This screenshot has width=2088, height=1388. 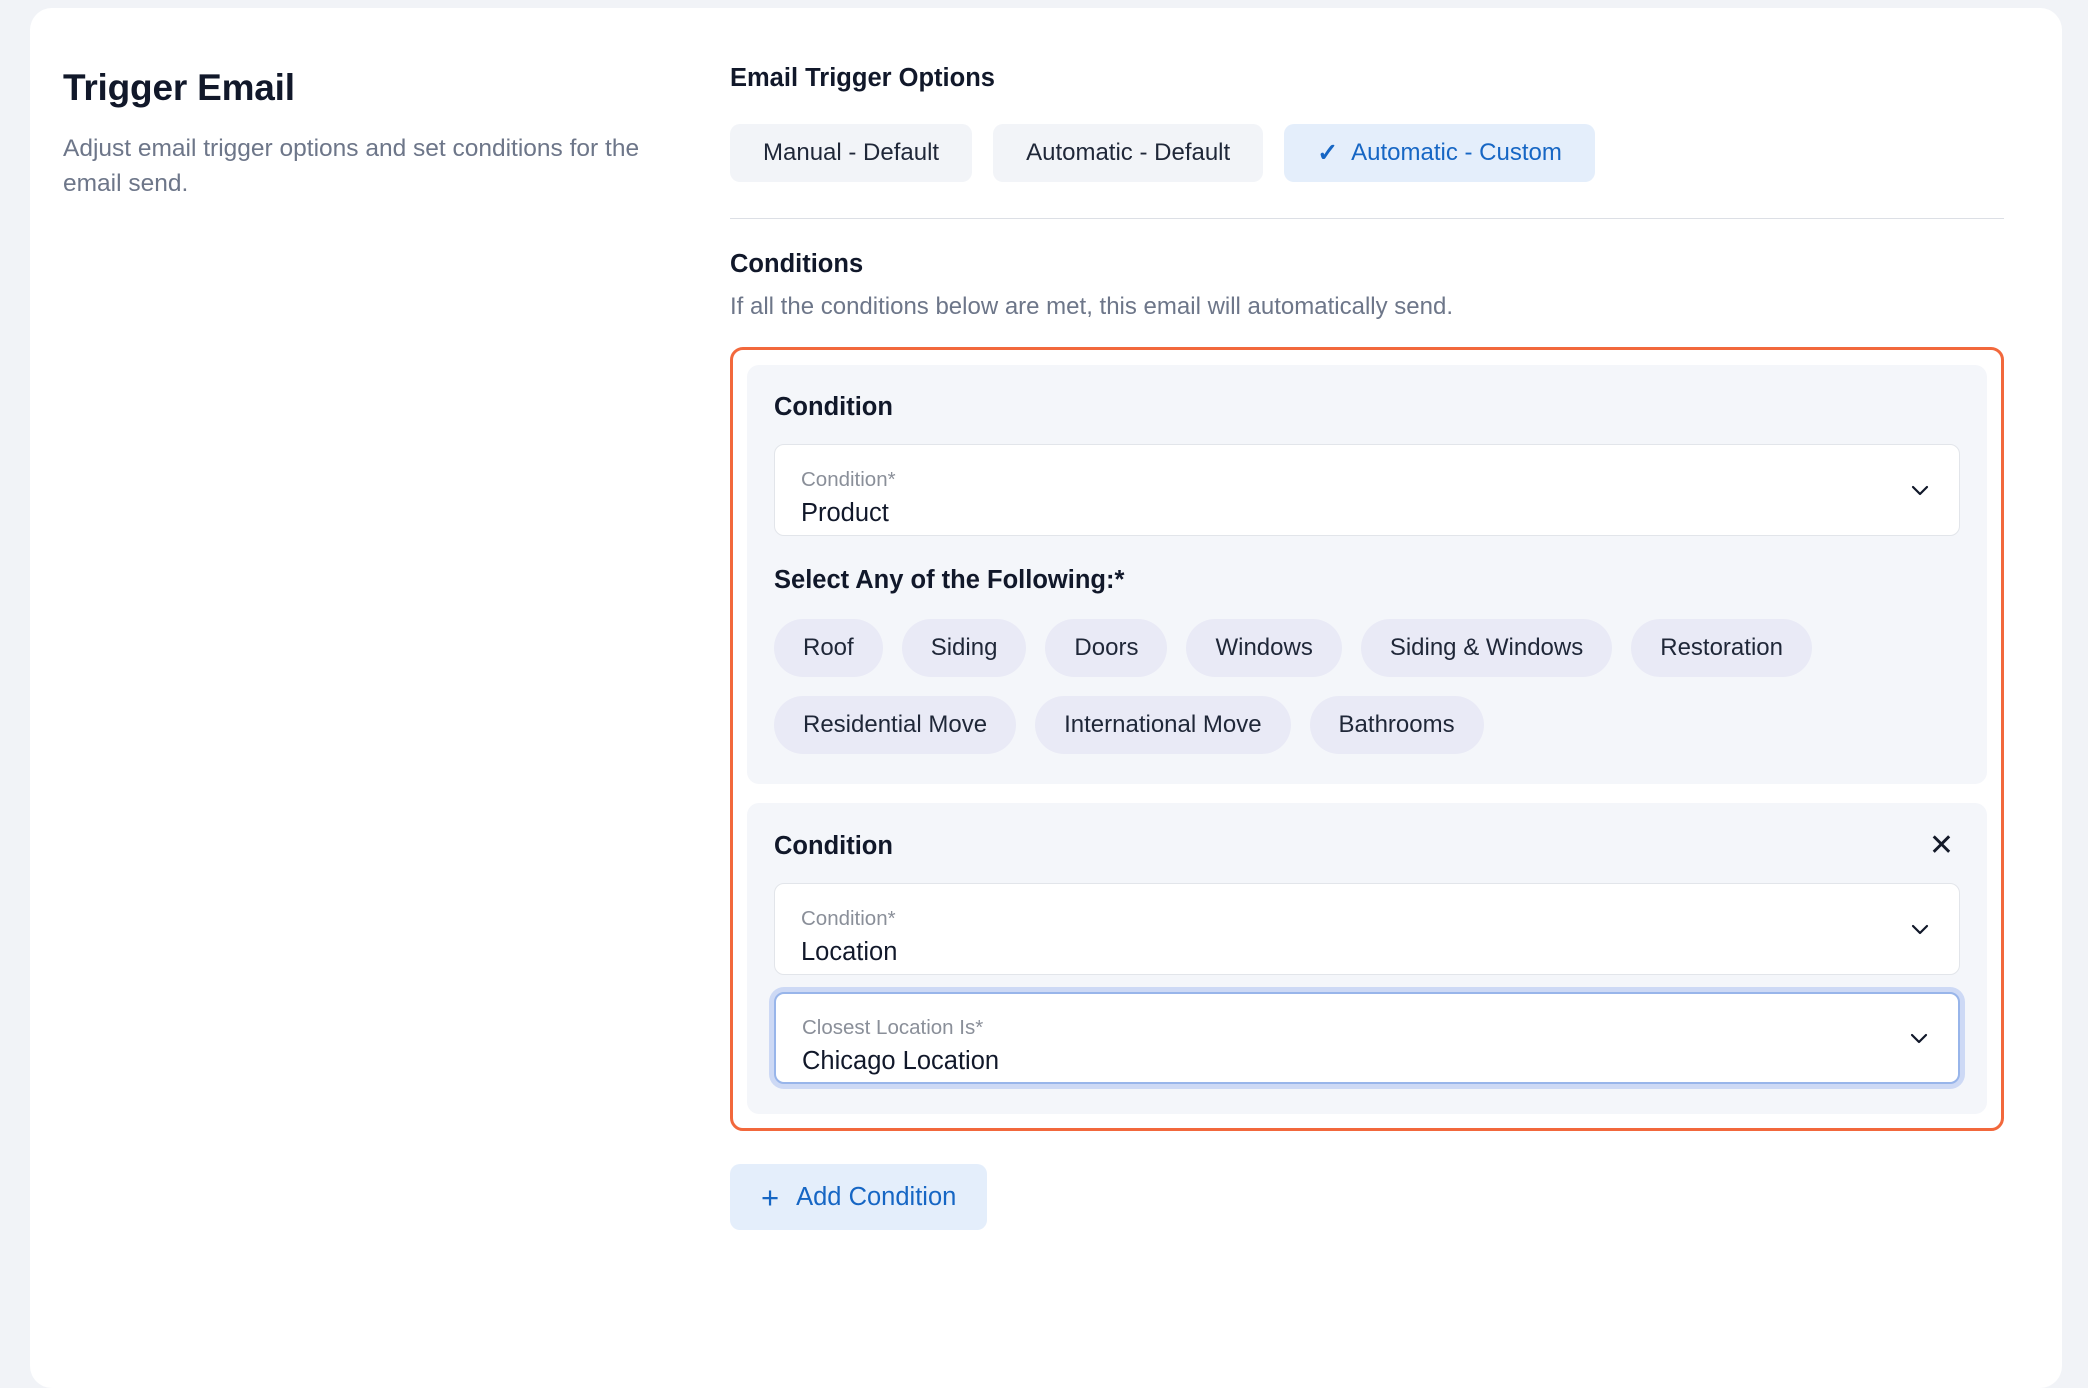 I want to click on chip-international-move: International Move, so click(x=1163, y=725).